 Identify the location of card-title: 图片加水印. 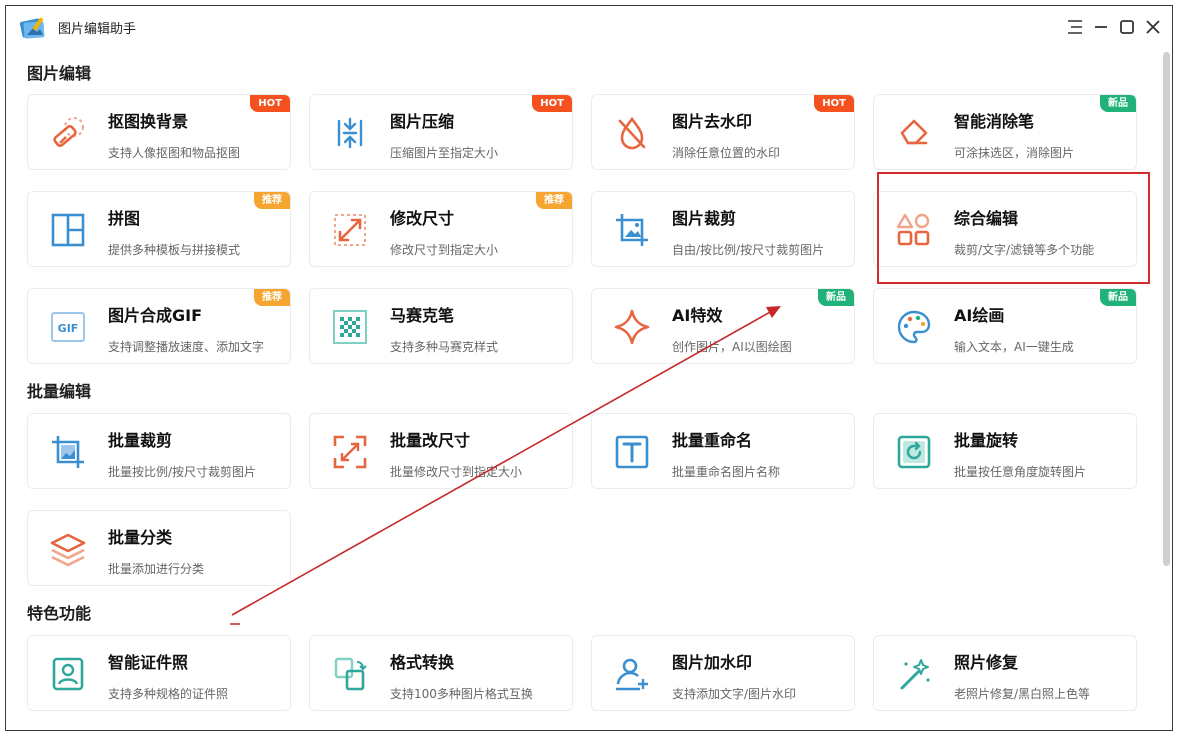
(712, 662).